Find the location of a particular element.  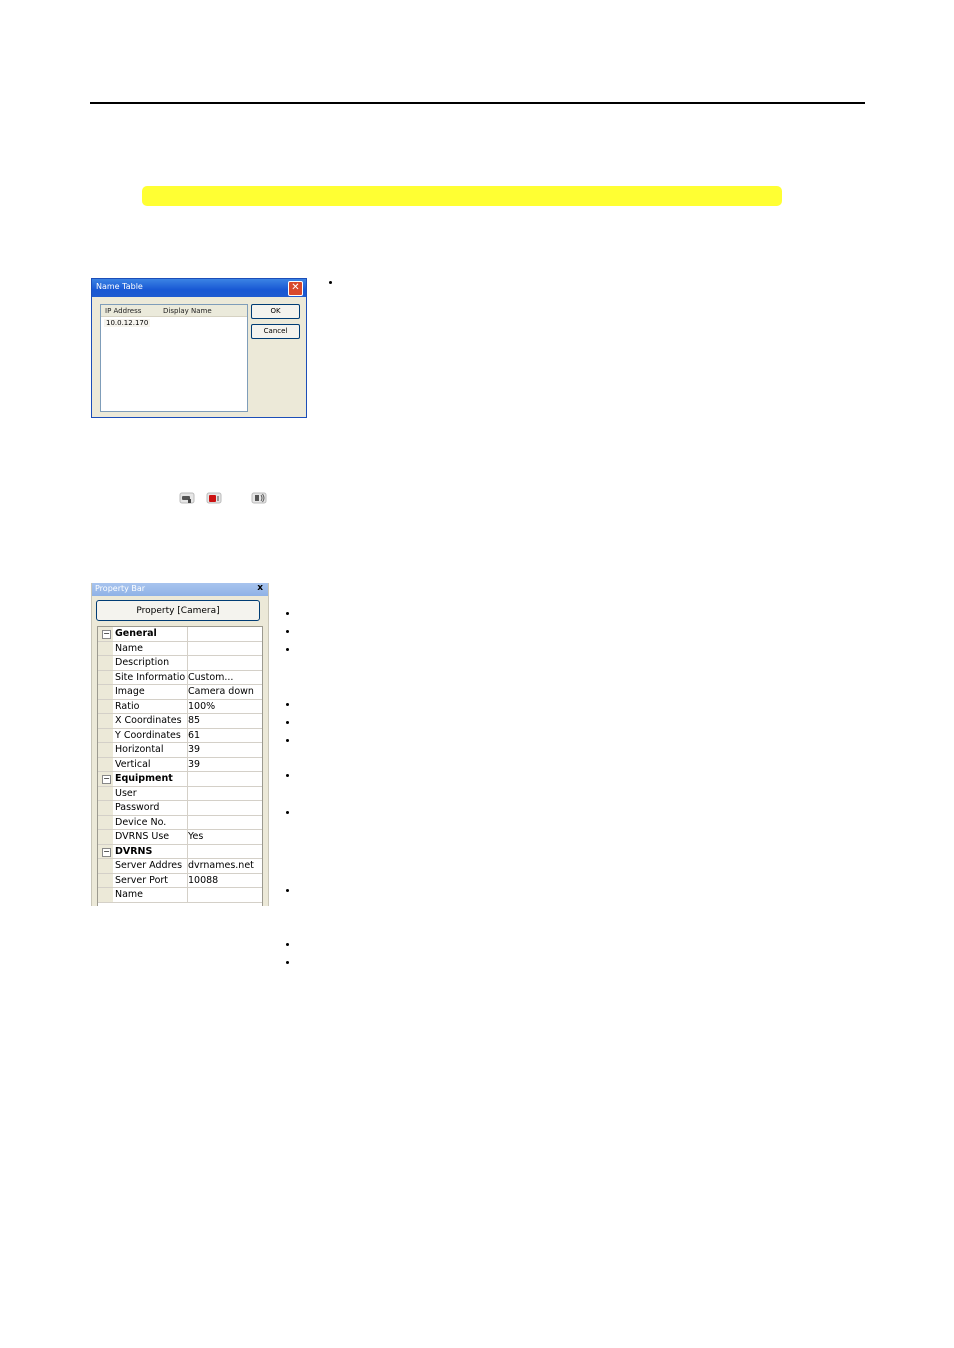

property-row: Vertical 39 is located at coordinates (180, 764).